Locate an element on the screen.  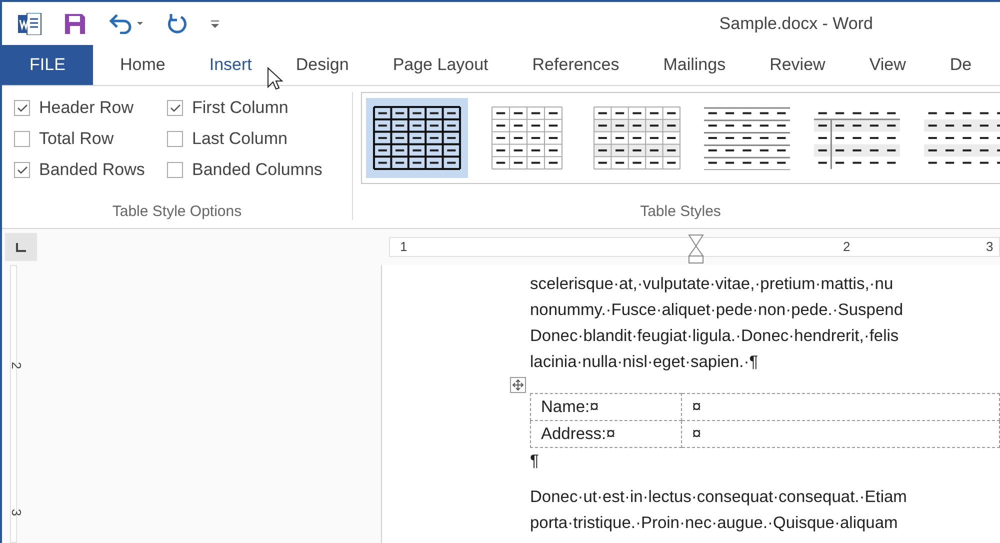
text-line: nonummy.·Fusce·aliquet·pede·non·pede.·Suspend is located at coordinates (717, 310).